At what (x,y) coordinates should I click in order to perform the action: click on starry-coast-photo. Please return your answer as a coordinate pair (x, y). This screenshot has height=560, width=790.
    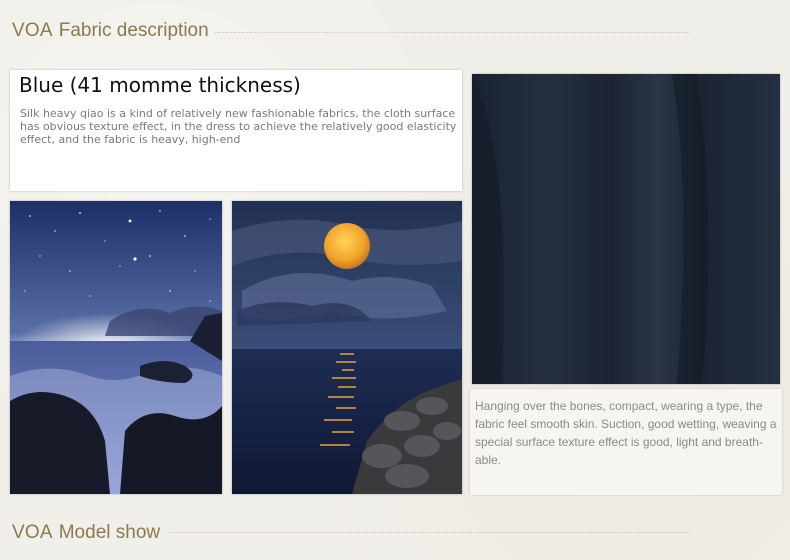
    Looking at the image, I should click on (116, 347).